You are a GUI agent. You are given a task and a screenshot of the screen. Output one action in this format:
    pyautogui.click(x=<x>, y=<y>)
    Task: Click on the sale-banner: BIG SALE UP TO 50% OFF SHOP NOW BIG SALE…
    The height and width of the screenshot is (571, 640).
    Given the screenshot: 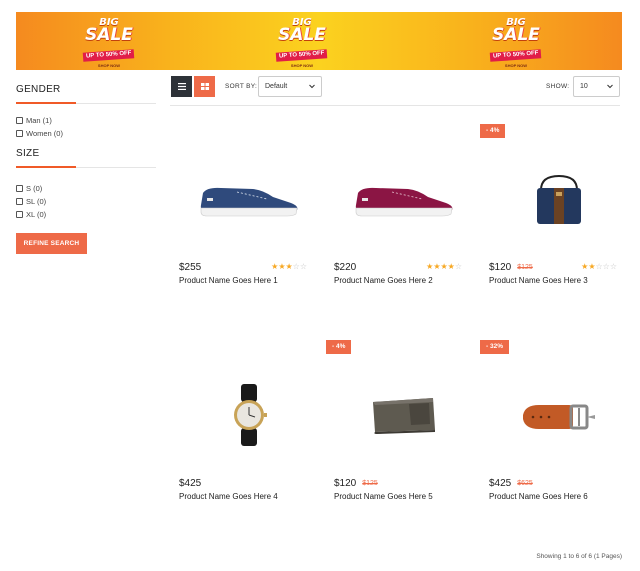 What is the action you would take?
    pyautogui.click(x=319, y=41)
    